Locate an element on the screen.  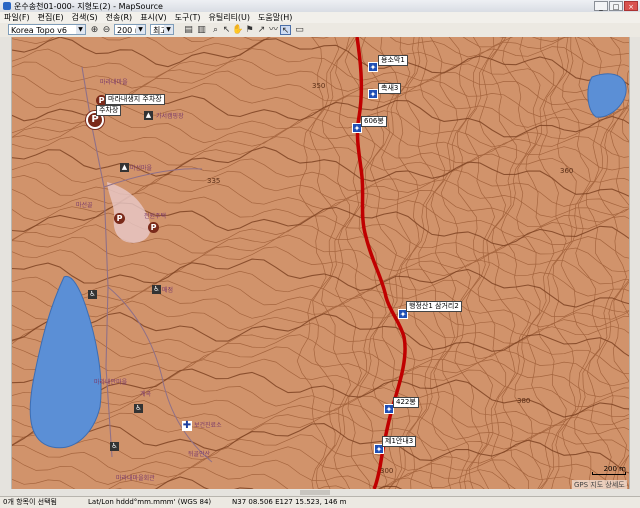
parking-label: 마라내생지 주차장 is located at coordinates (135, 99).